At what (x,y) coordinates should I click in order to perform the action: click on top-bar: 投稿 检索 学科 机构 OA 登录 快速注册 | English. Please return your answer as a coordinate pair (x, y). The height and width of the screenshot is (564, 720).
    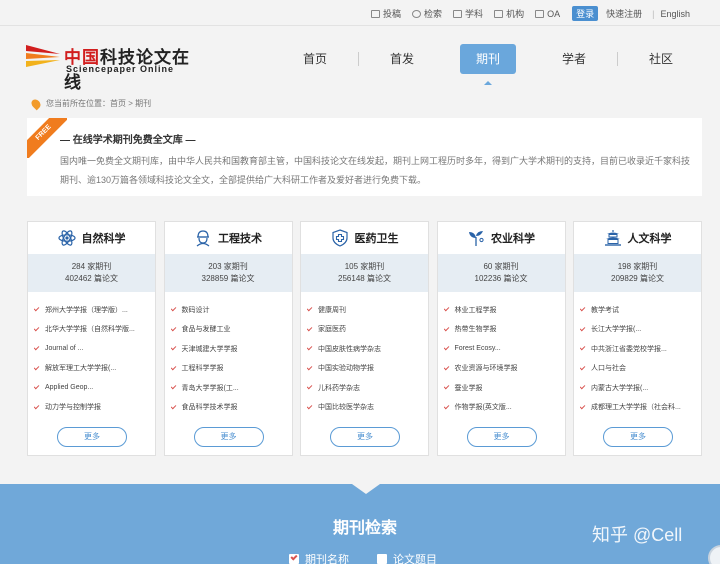
    Looking at the image, I should click on (360, 13).